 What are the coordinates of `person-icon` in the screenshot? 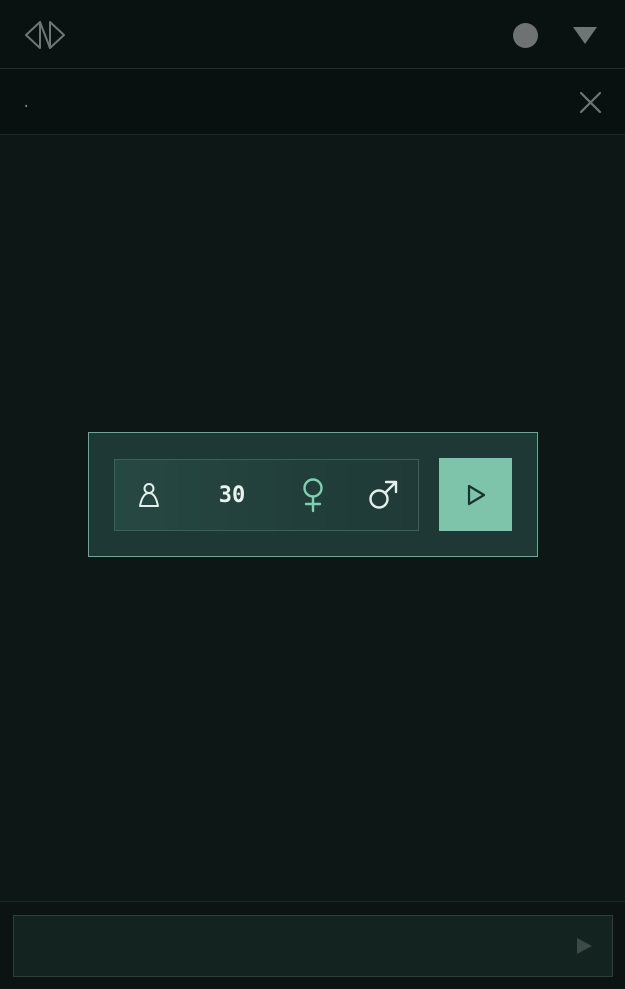 It's located at (149, 495).